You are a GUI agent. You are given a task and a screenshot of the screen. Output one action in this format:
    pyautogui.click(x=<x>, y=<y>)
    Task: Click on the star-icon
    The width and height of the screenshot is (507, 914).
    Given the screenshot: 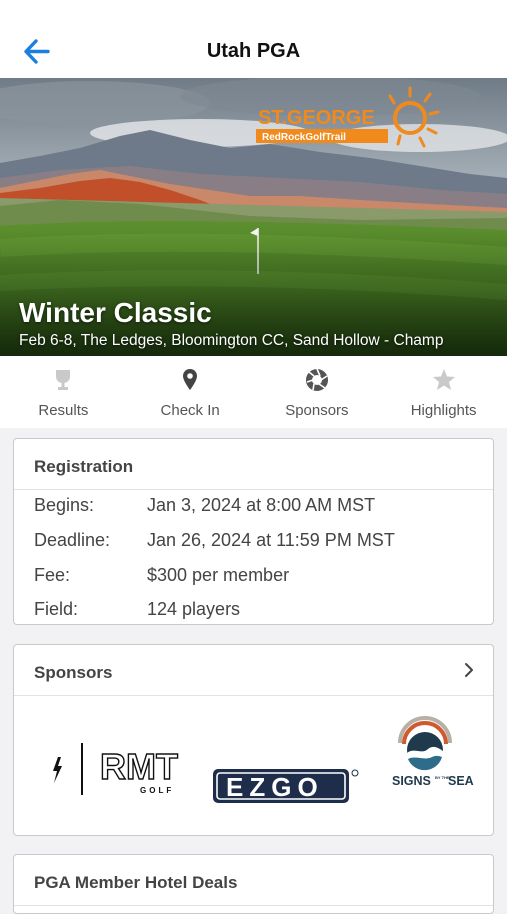 What is the action you would take?
    pyautogui.click(x=443, y=379)
    